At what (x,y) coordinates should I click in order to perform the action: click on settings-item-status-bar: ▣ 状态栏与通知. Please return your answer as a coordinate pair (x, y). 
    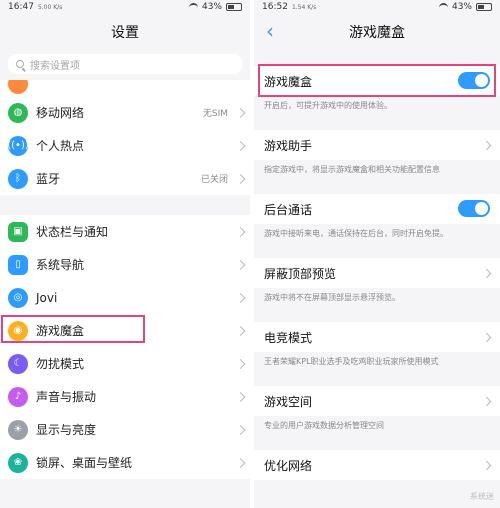
    Looking at the image, I should click on (125, 231).